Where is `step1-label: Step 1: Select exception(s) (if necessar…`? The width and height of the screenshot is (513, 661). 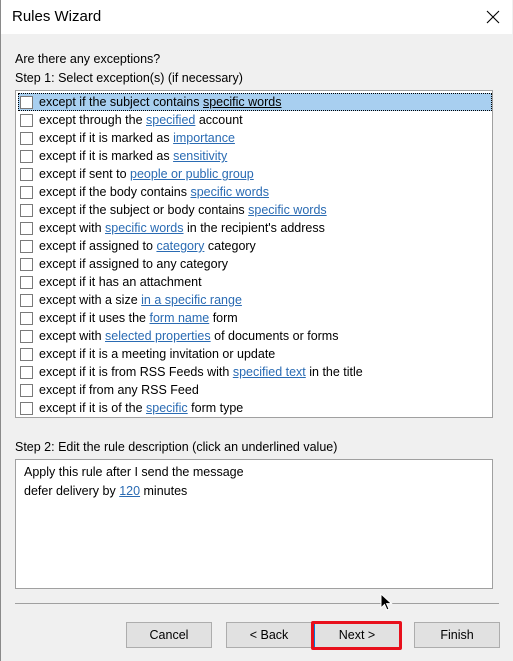
step1-label: Step 1: Select exception(s) (if necessar… is located at coordinates (129, 78).